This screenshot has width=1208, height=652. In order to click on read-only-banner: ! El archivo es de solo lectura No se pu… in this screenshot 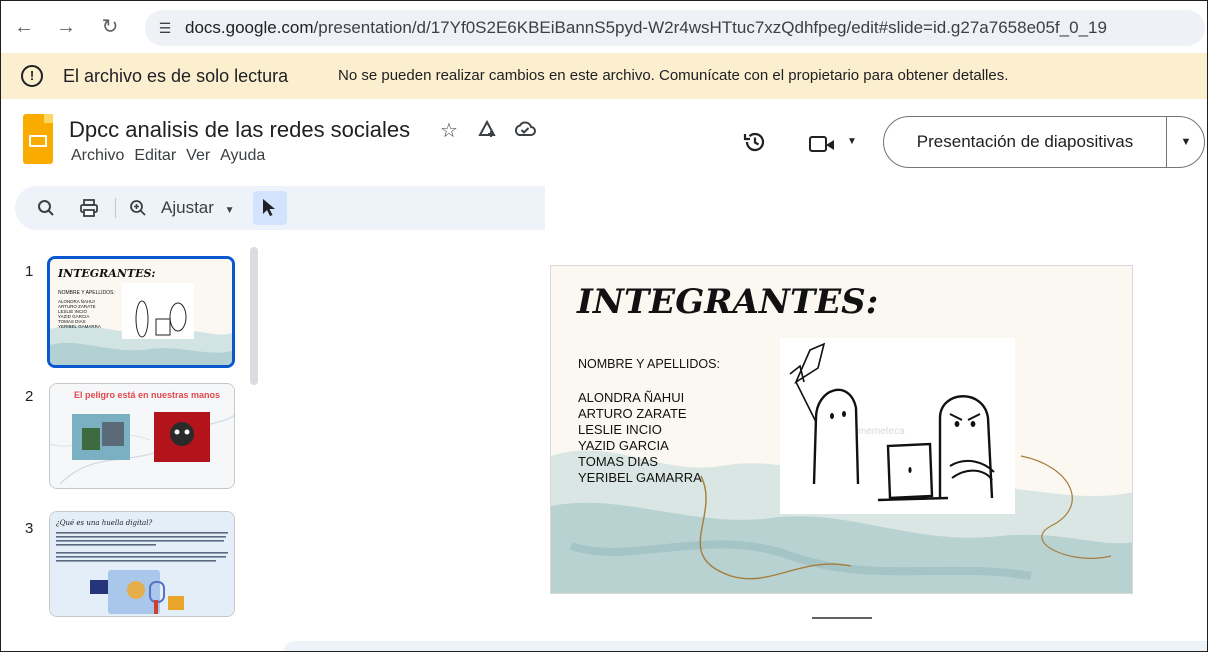, I will do `click(604, 76)`.